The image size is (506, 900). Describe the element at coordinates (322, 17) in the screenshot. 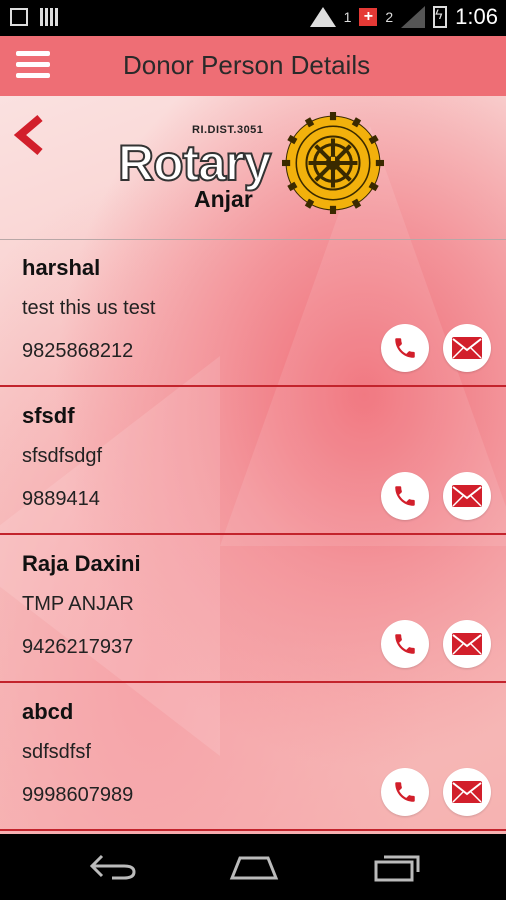

I see `wifi-icon` at that location.